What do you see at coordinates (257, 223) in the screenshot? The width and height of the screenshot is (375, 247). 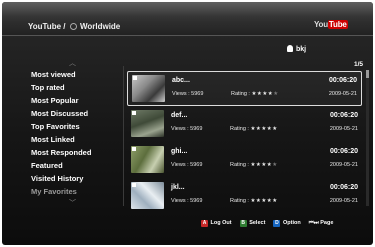 I see `select-hint: Select` at bounding box center [257, 223].